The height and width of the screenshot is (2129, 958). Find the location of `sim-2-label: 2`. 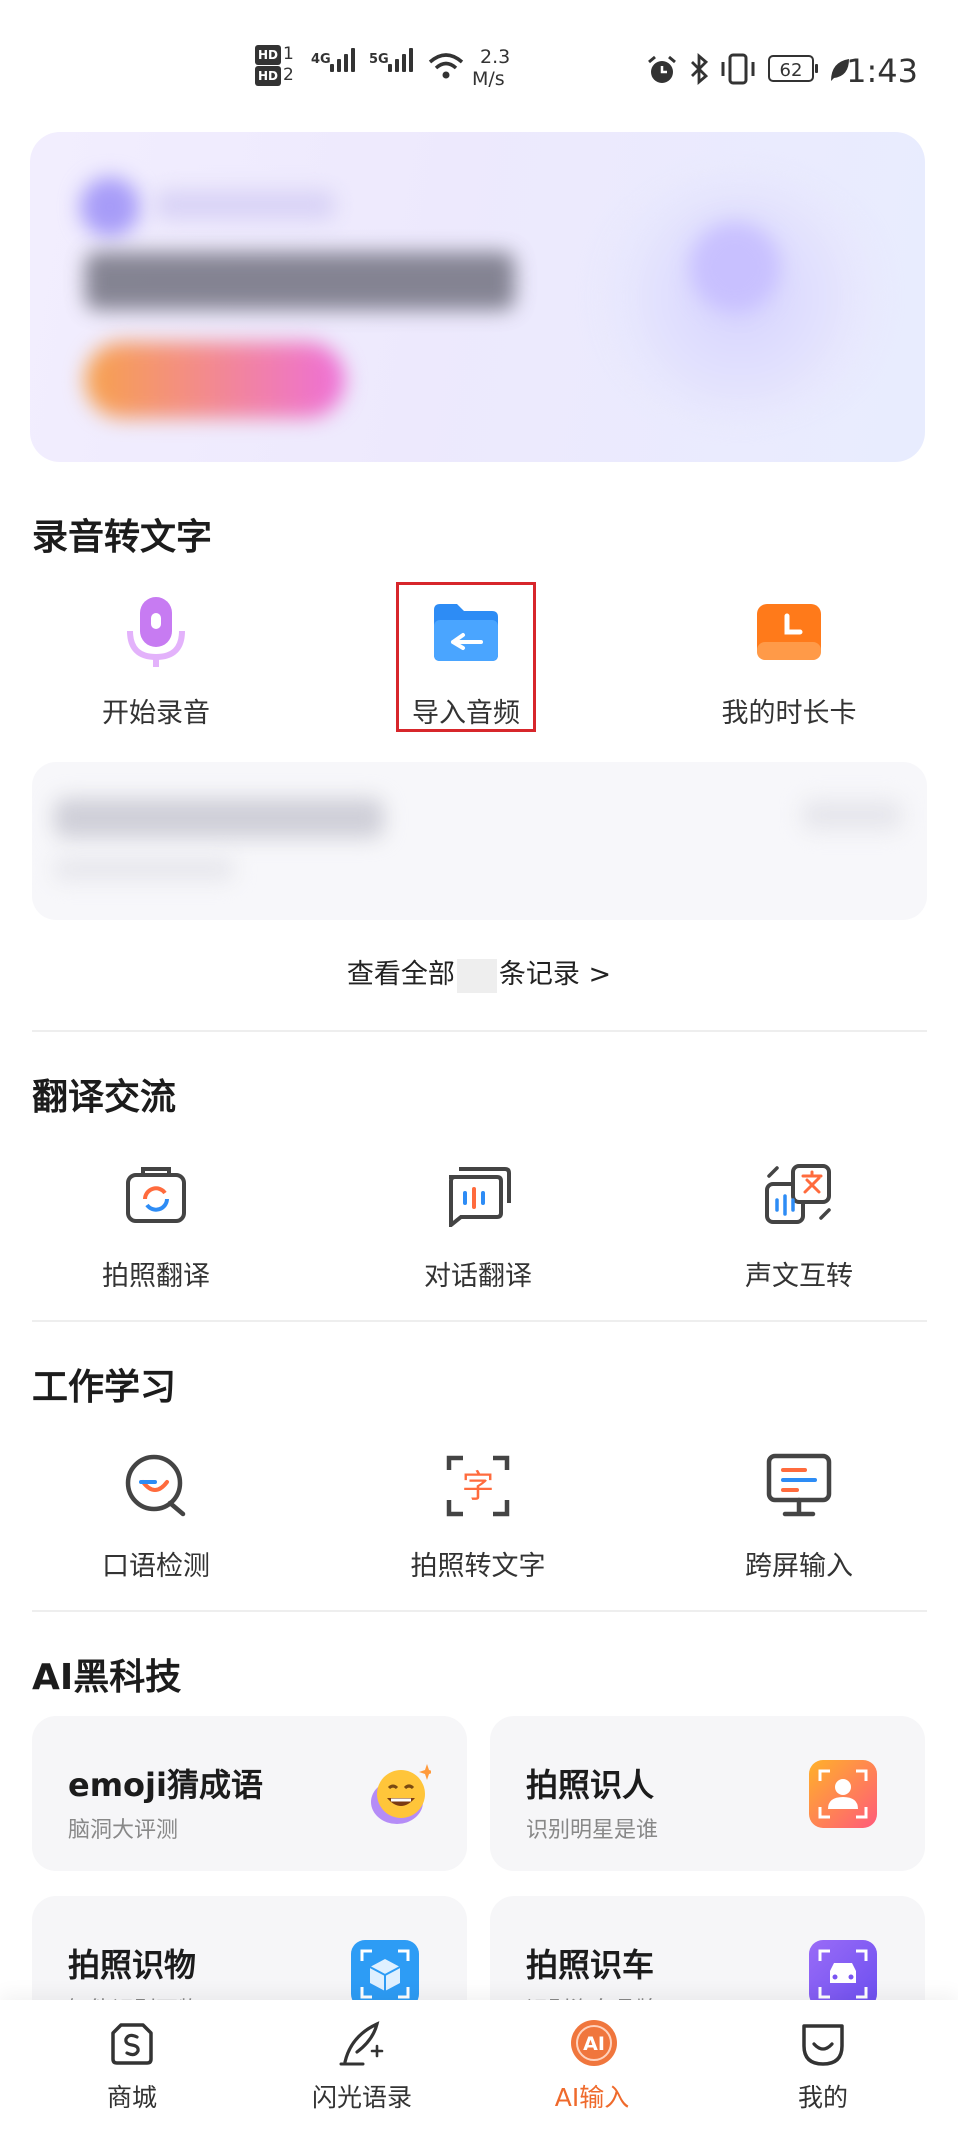

sim-2-label: 2 is located at coordinates (288, 75).